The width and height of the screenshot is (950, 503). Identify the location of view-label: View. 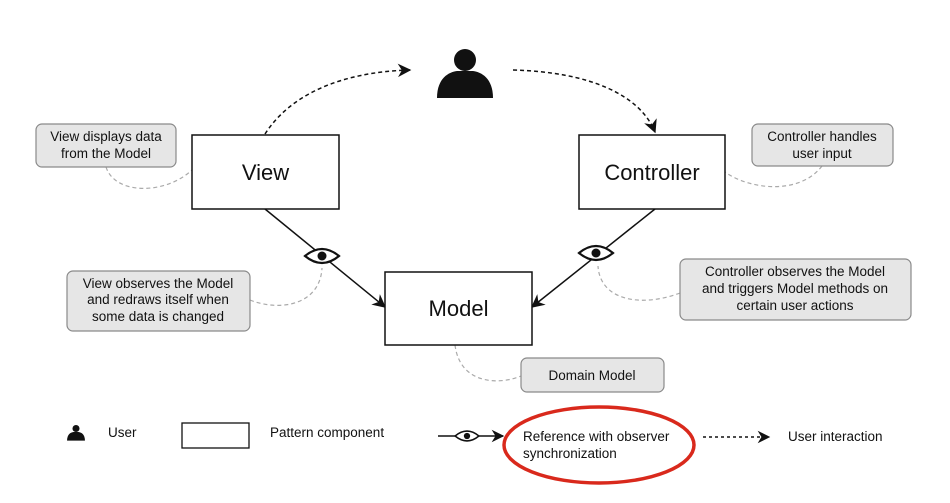
(265, 172).